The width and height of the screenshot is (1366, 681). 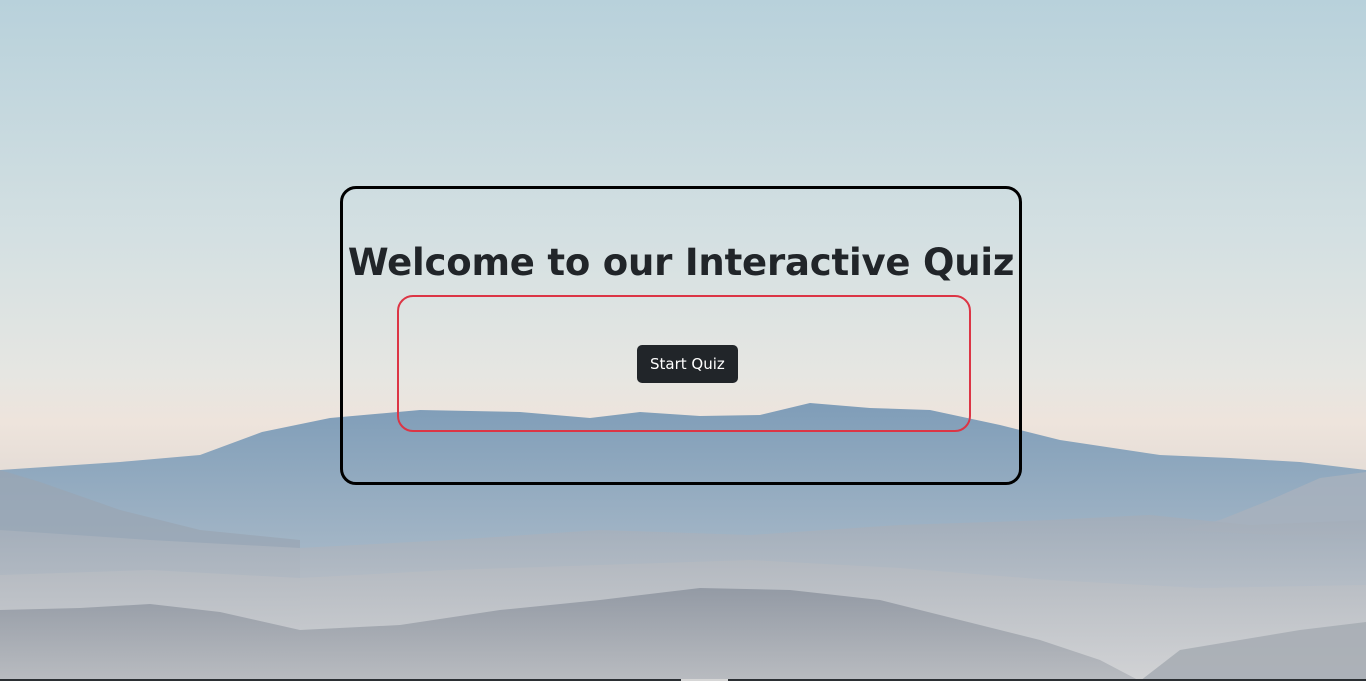 What do you see at coordinates (687, 364) in the screenshot?
I see `start-quiz-button: Start Quiz` at bounding box center [687, 364].